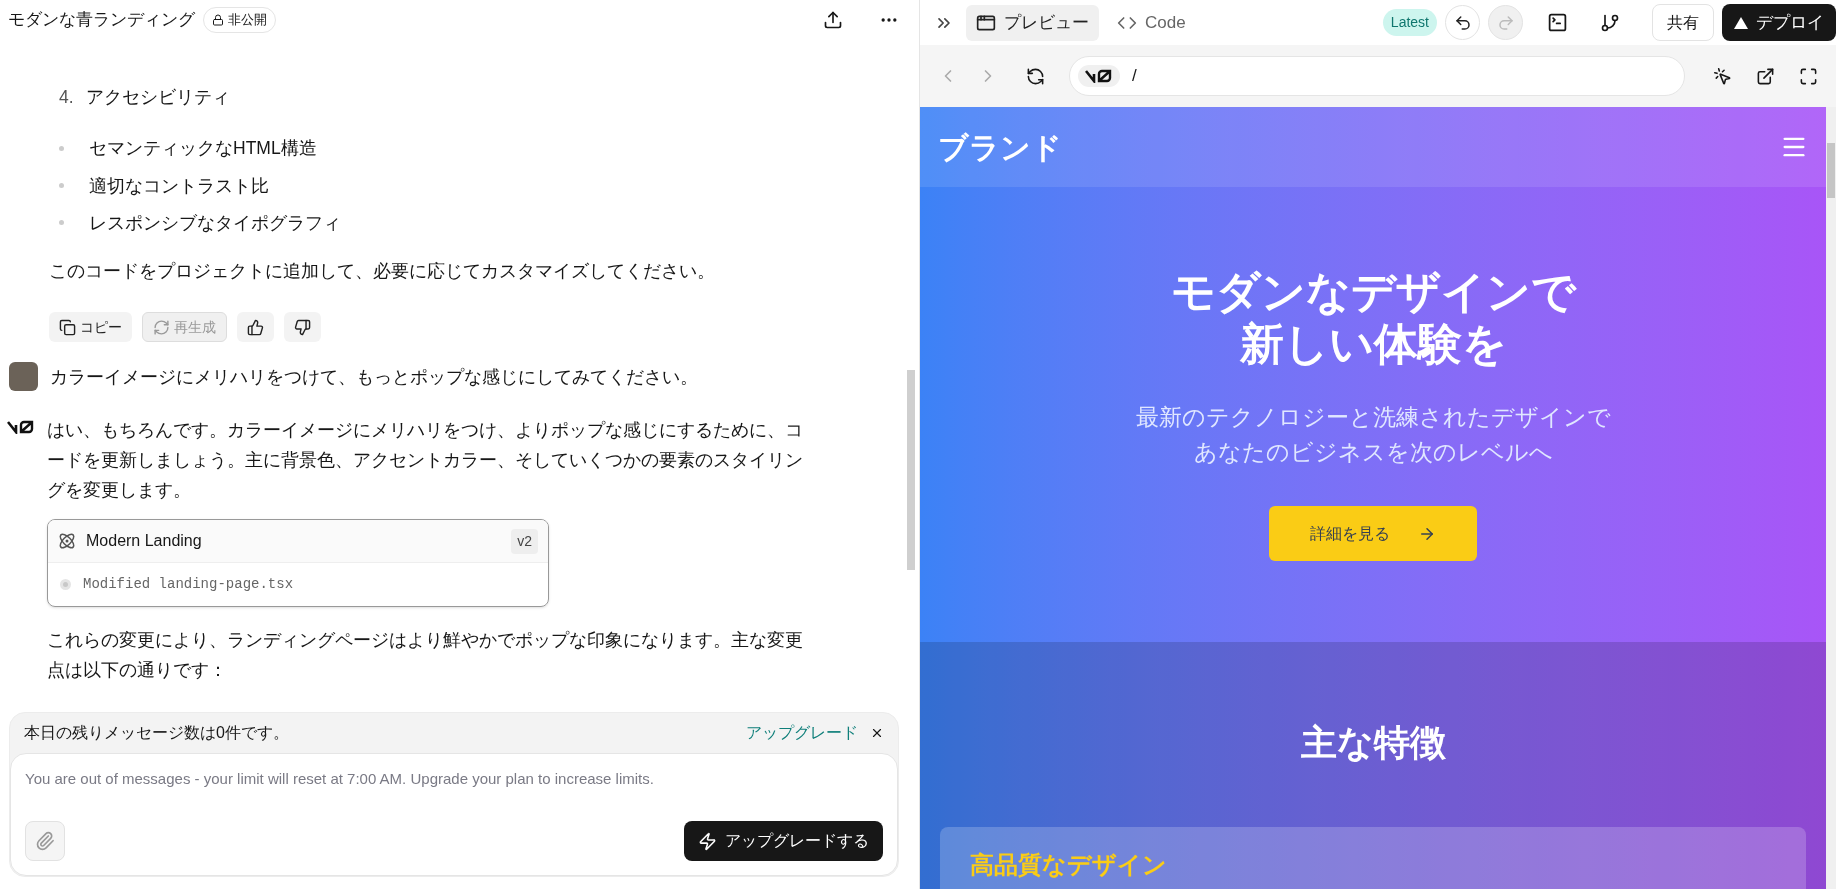 The width and height of the screenshot is (1836, 889). I want to click on chat-title: モダンな青ランディング, so click(101, 20).